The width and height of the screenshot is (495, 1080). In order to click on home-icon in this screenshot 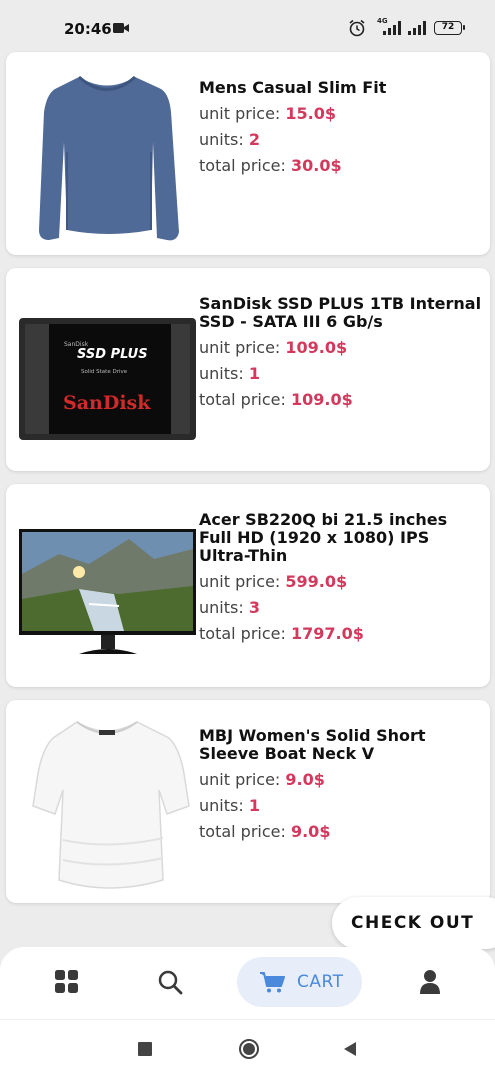, I will do `click(249, 1049)`.